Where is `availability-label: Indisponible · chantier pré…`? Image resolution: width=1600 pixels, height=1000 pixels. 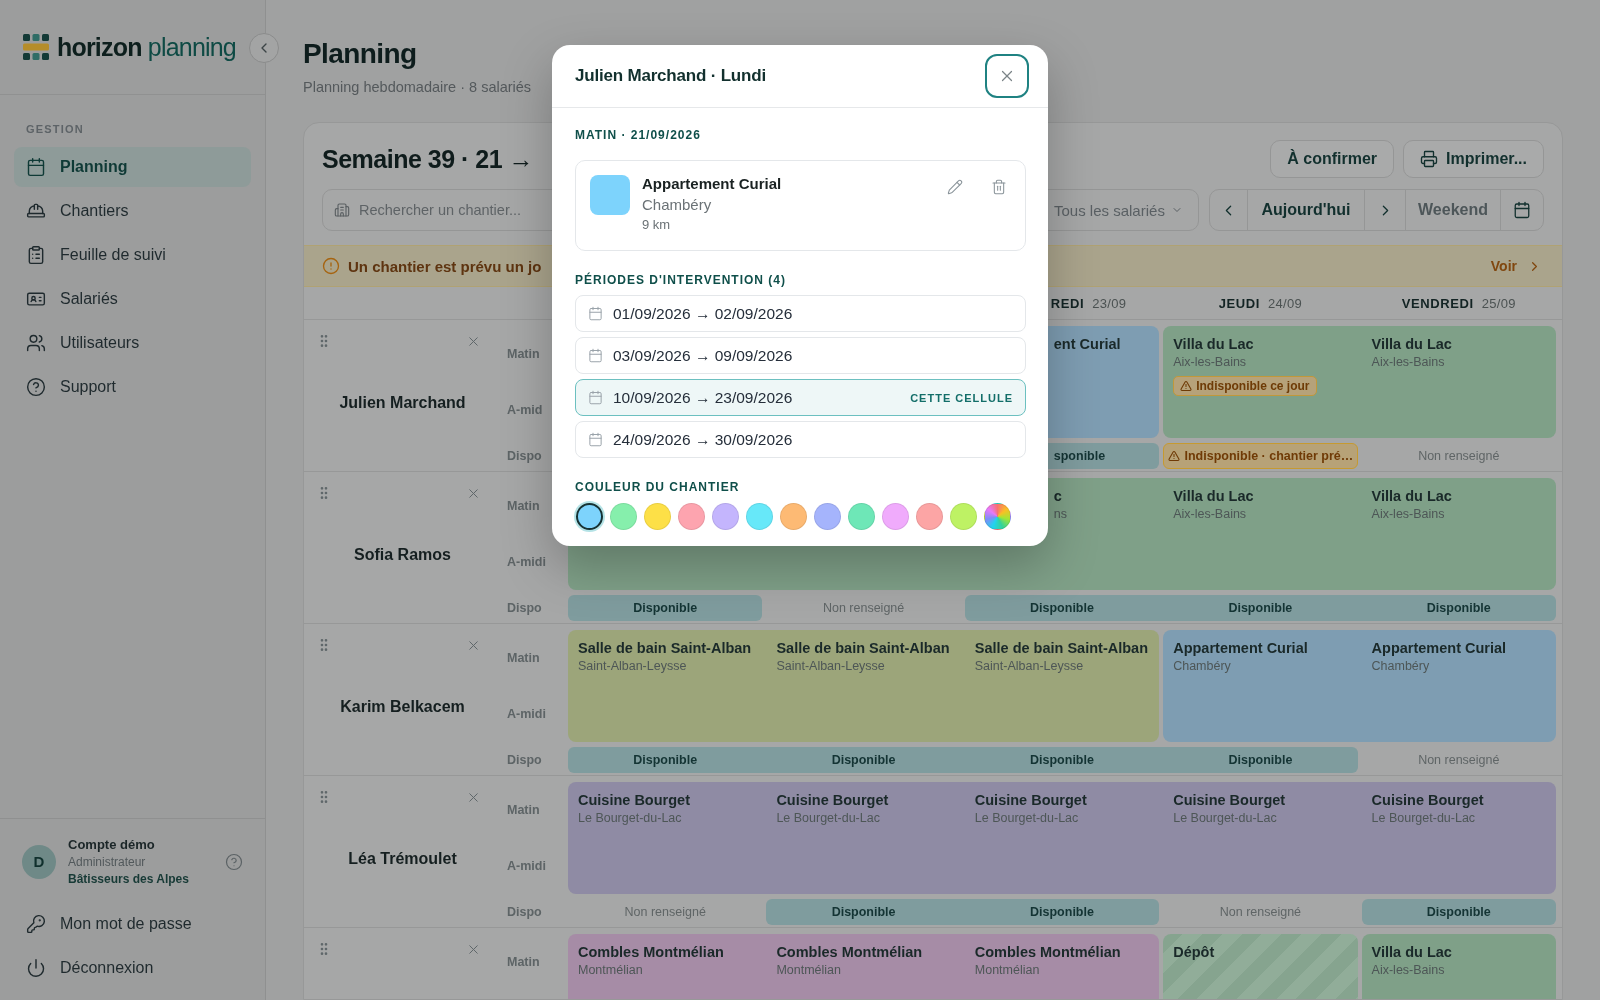
availability-label: Indisponible · chantier pré… is located at coordinates (1269, 456).